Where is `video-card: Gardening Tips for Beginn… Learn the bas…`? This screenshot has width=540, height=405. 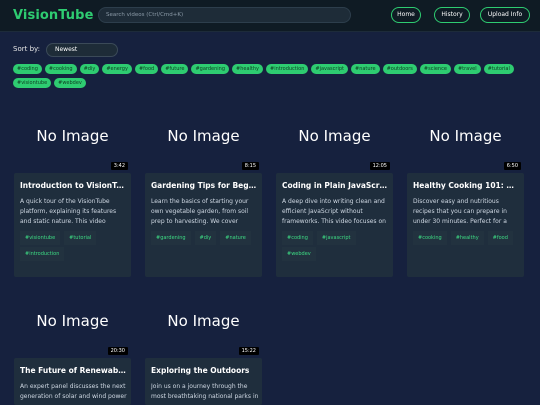
video-card: Gardening Tips for Beginn… Learn the bas… is located at coordinates (203, 225).